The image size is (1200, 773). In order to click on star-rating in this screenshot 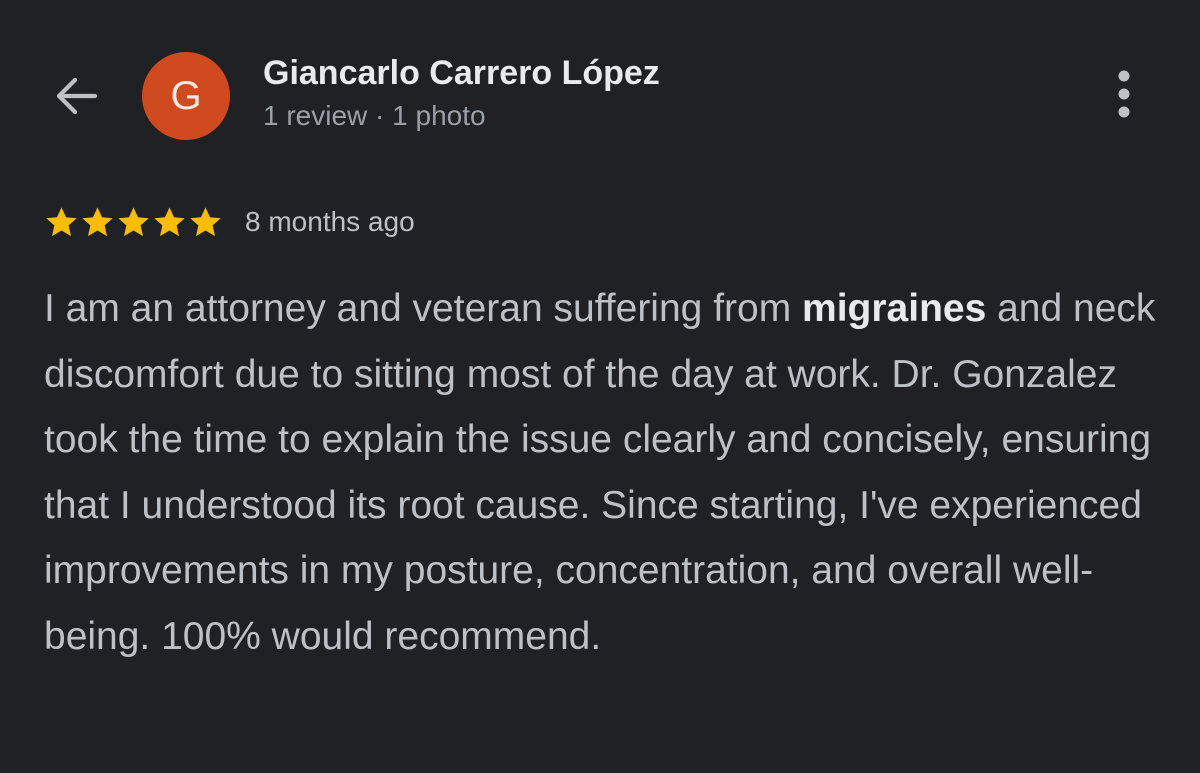, I will do `click(133, 222)`.